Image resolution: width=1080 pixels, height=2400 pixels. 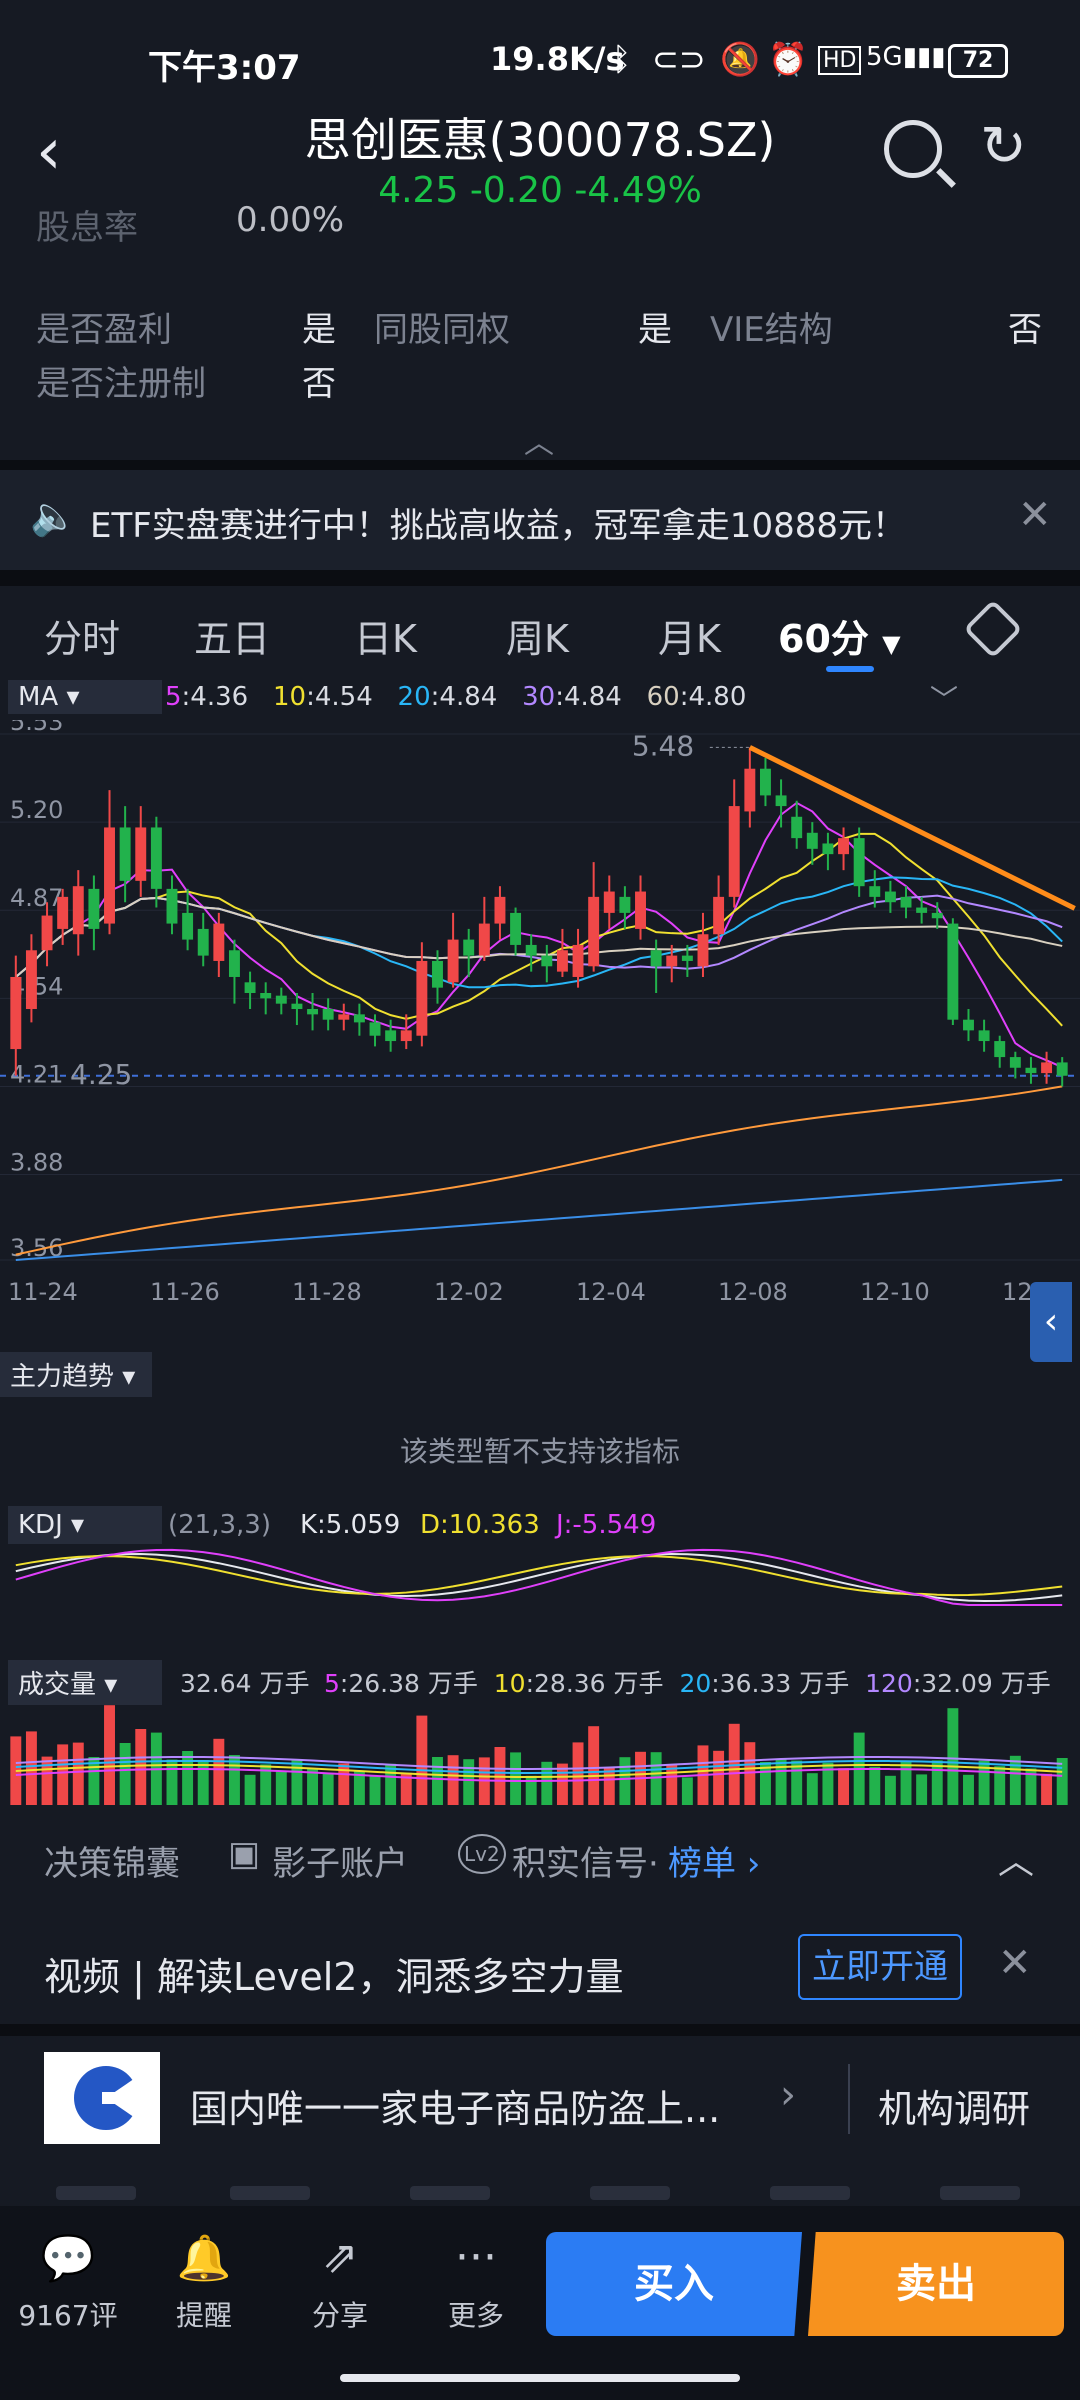 I want to click on period-tabs: 分时 五日 日K 周K 月K 60分 ▼, so click(x=540, y=633).